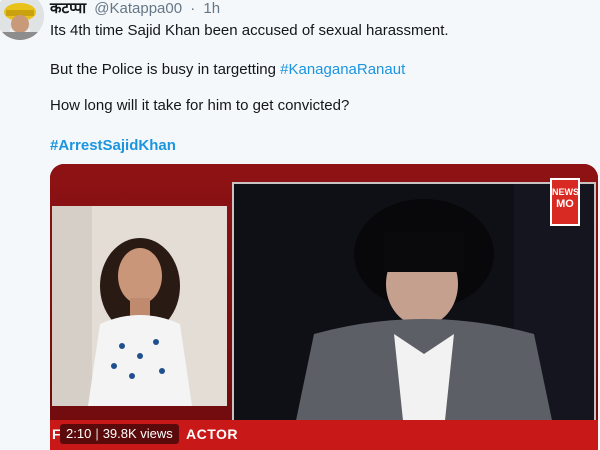 The width and height of the screenshot is (600, 450). What do you see at coordinates (211, 8) in the screenshot?
I see `tweet-timestamp: 1h` at bounding box center [211, 8].